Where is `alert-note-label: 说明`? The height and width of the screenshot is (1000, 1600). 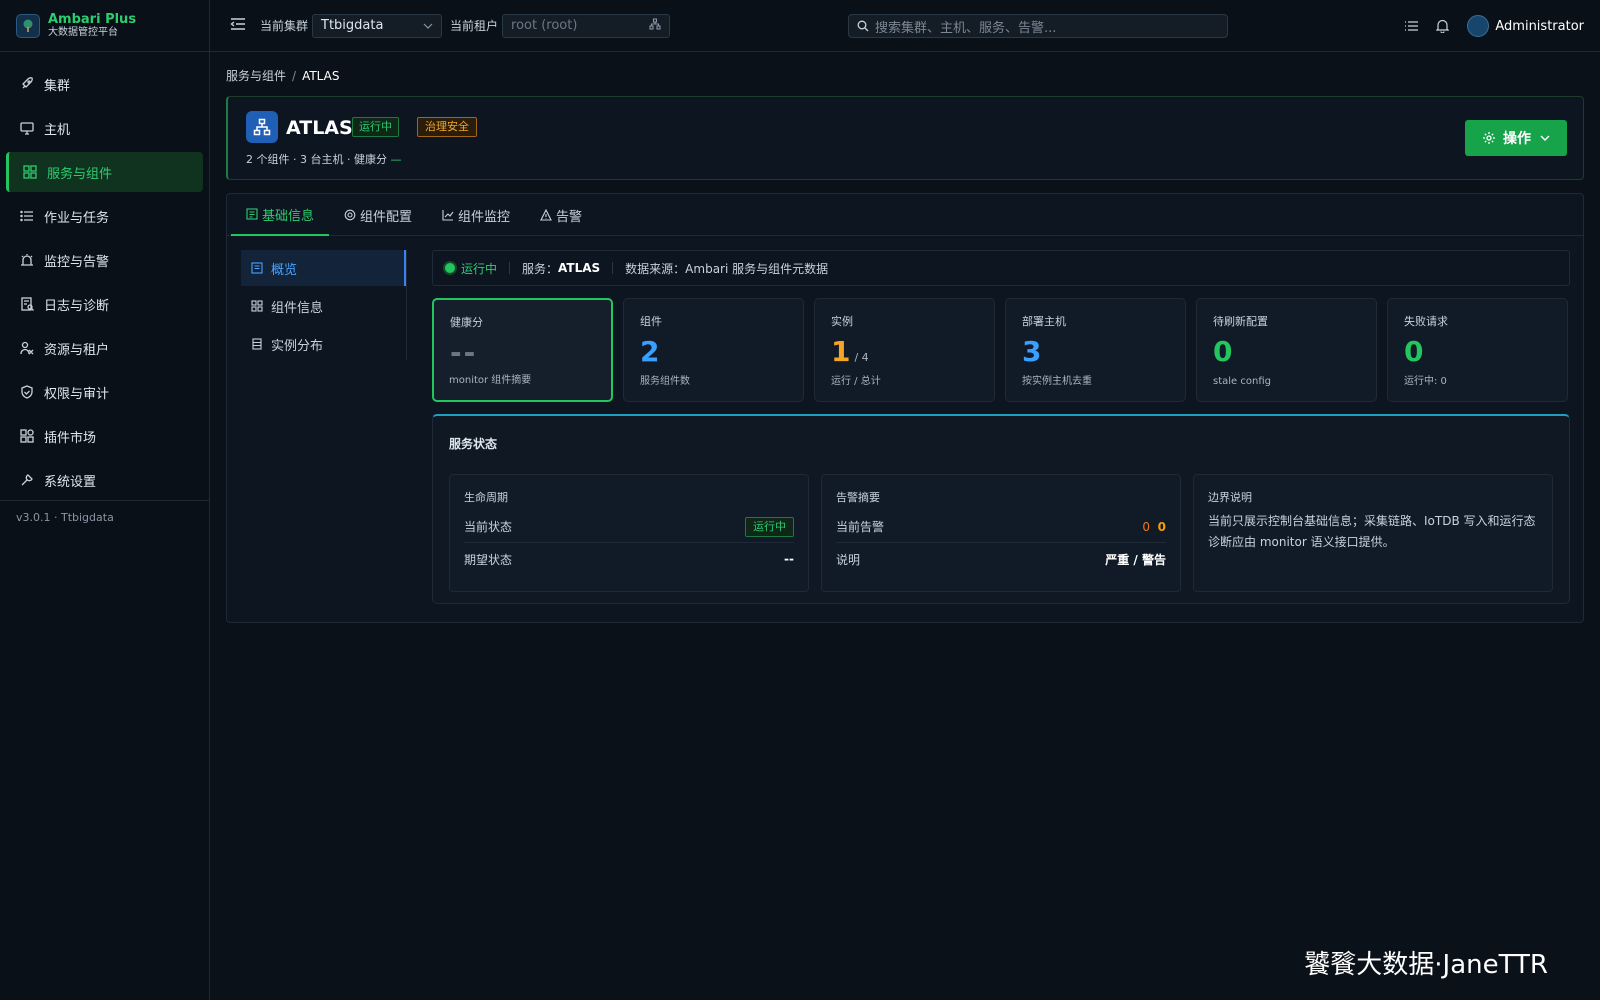 alert-note-label: 说明 is located at coordinates (848, 559).